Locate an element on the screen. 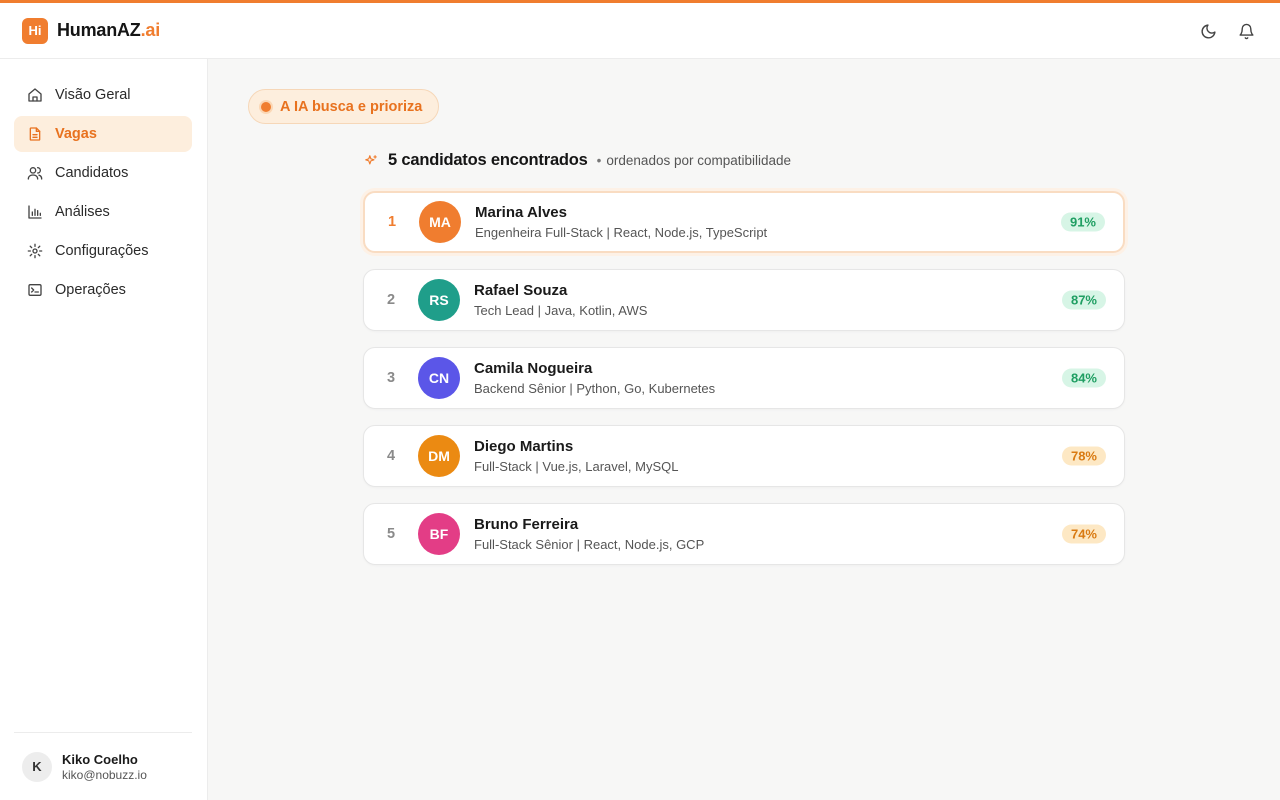 Image resolution: width=1280 pixels, height=800 pixels. header-actions is located at coordinates (1227, 31).